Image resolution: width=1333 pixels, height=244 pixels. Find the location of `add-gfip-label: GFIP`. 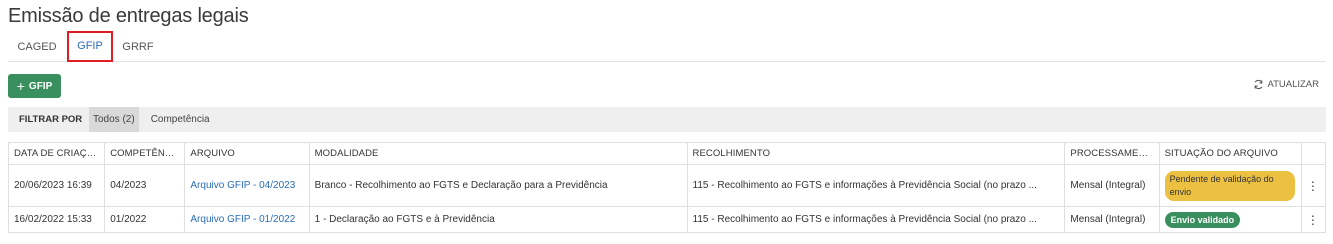

add-gfip-label: GFIP is located at coordinates (40, 86).